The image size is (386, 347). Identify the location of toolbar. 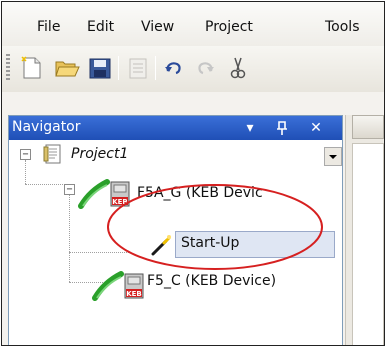
(193, 69).